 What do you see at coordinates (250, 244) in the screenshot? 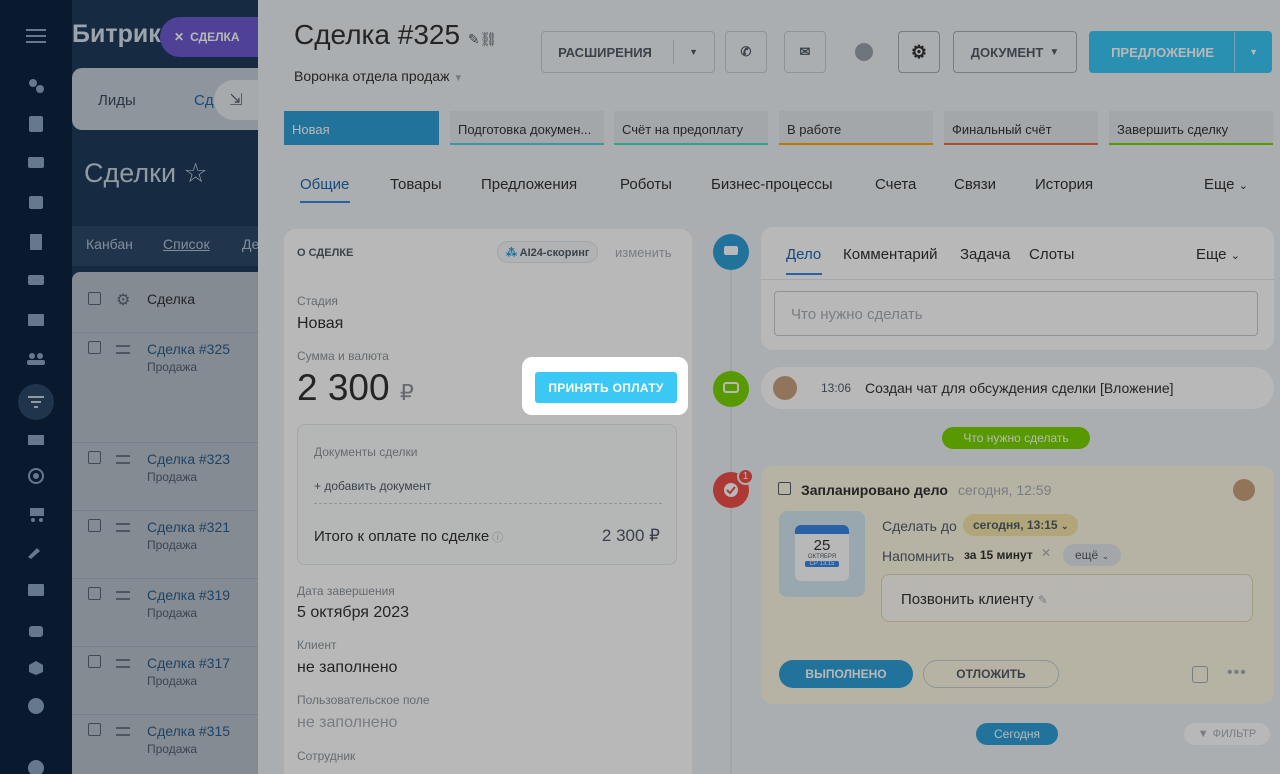
I see `view-more: Де` at bounding box center [250, 244].